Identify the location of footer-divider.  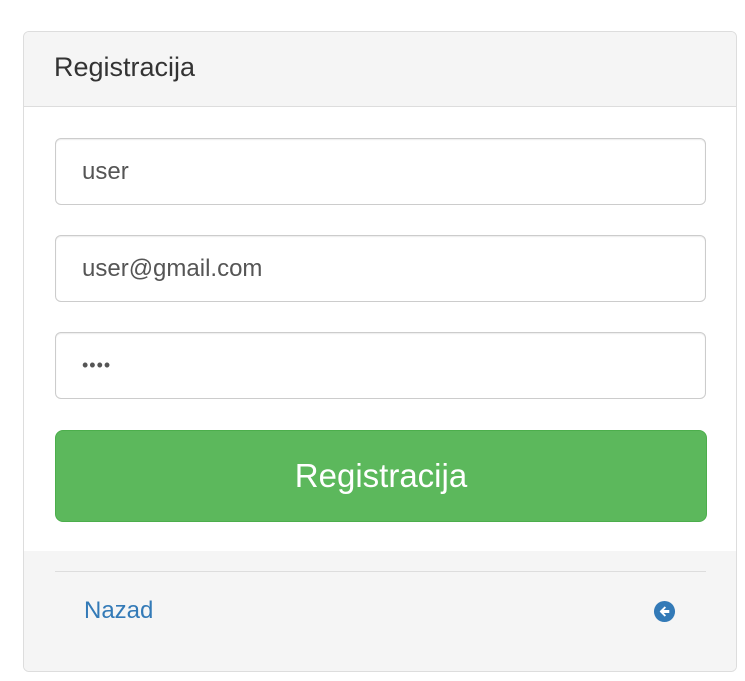
(380, 571).